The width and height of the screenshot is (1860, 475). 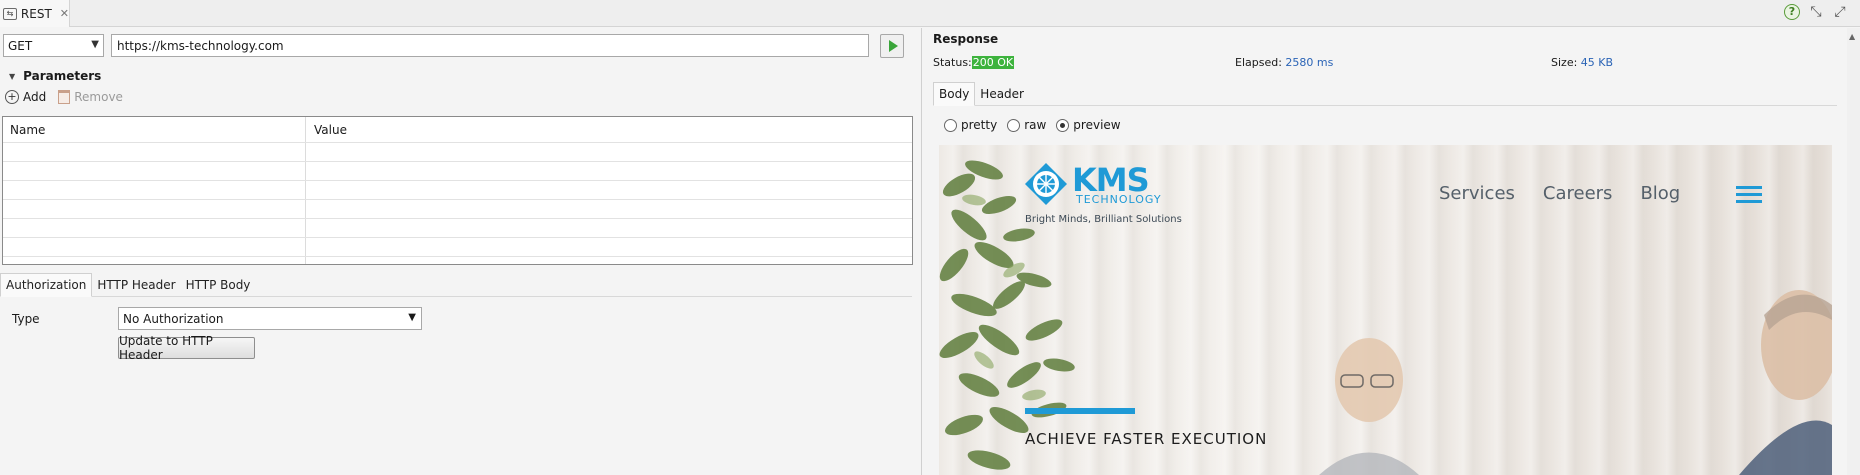 I want to click on status-label: Status:, so click(x=952, y=62).